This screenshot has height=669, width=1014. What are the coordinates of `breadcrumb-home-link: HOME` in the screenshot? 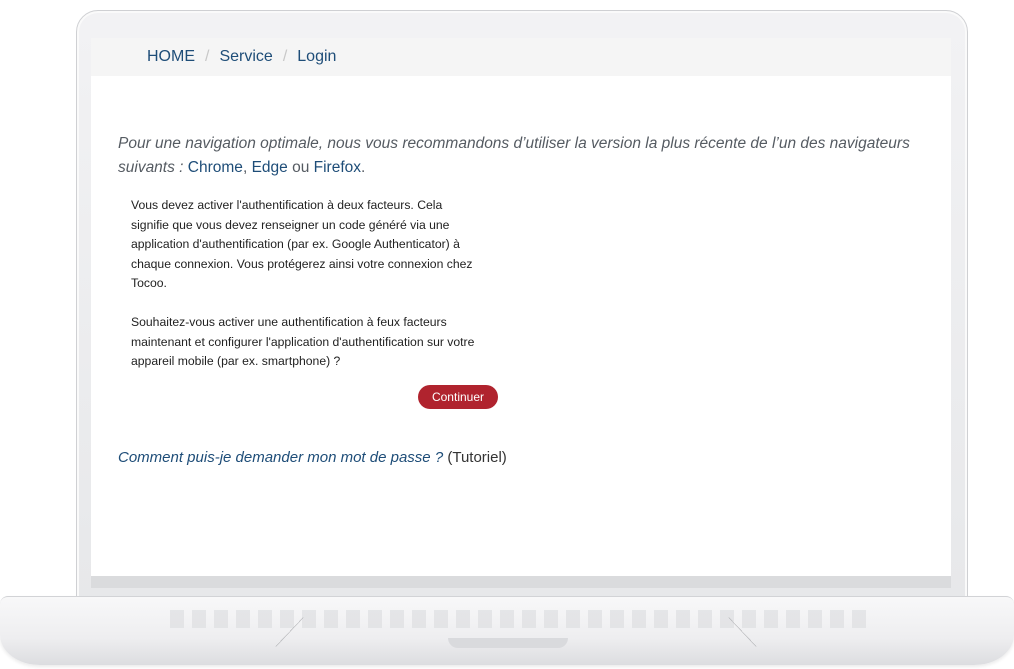 It's located at (171, 57).